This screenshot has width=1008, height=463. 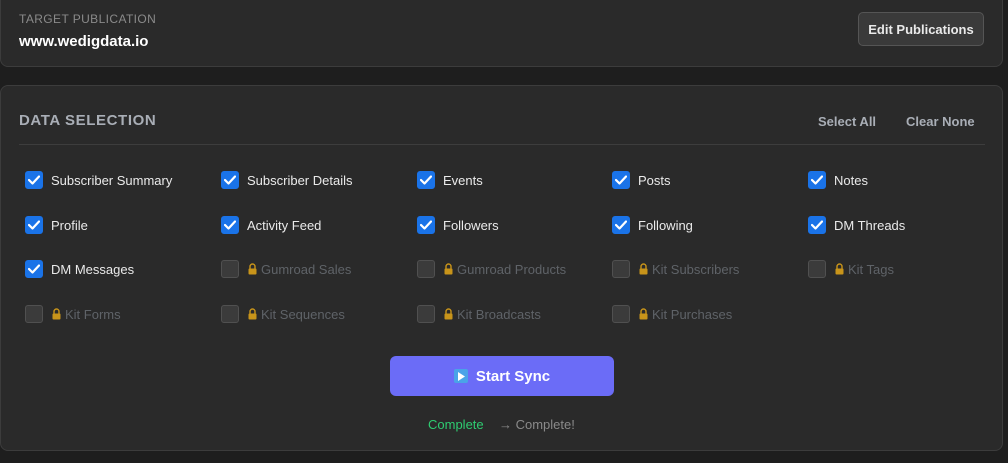 I want to click on option-kit-purchases: Kit Purchases, so click(x=672, y=314).